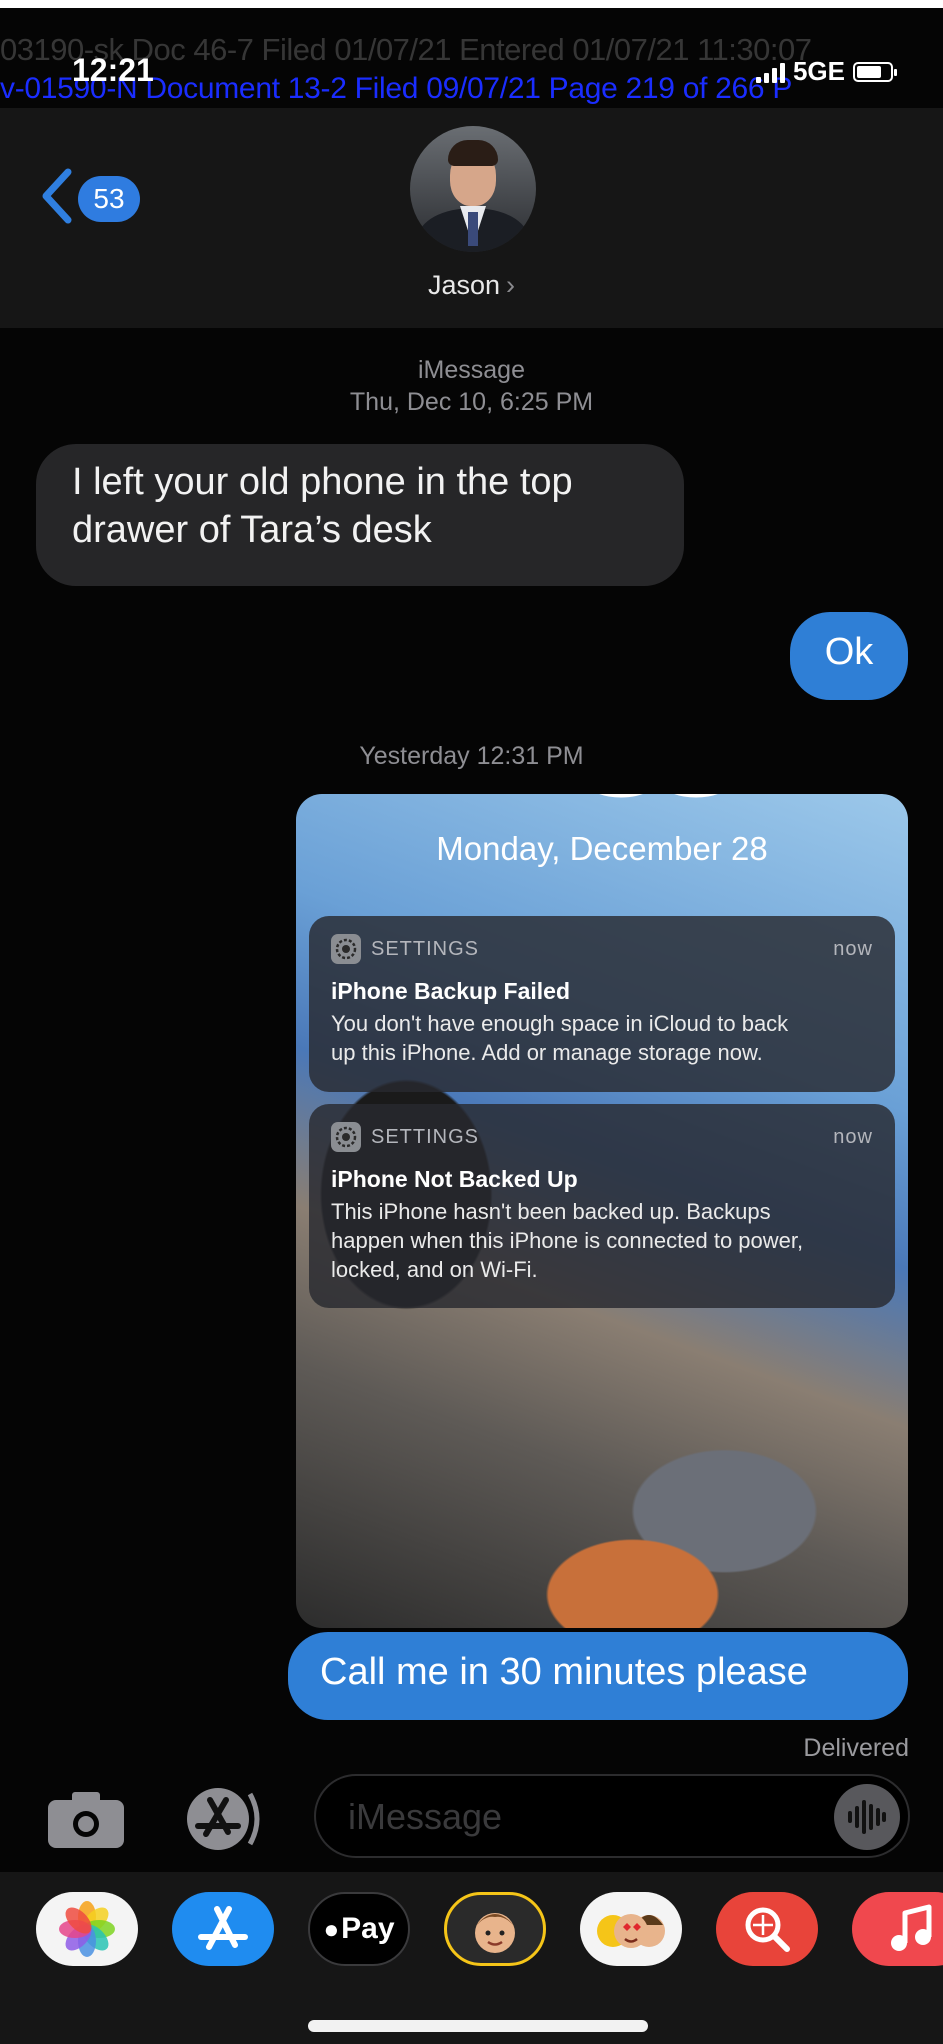 The height and width of the screenshot is (2044, 943). Describe the element at coordinates (897, 1929) in the screenshot. I see `music-app-icon` at that location.